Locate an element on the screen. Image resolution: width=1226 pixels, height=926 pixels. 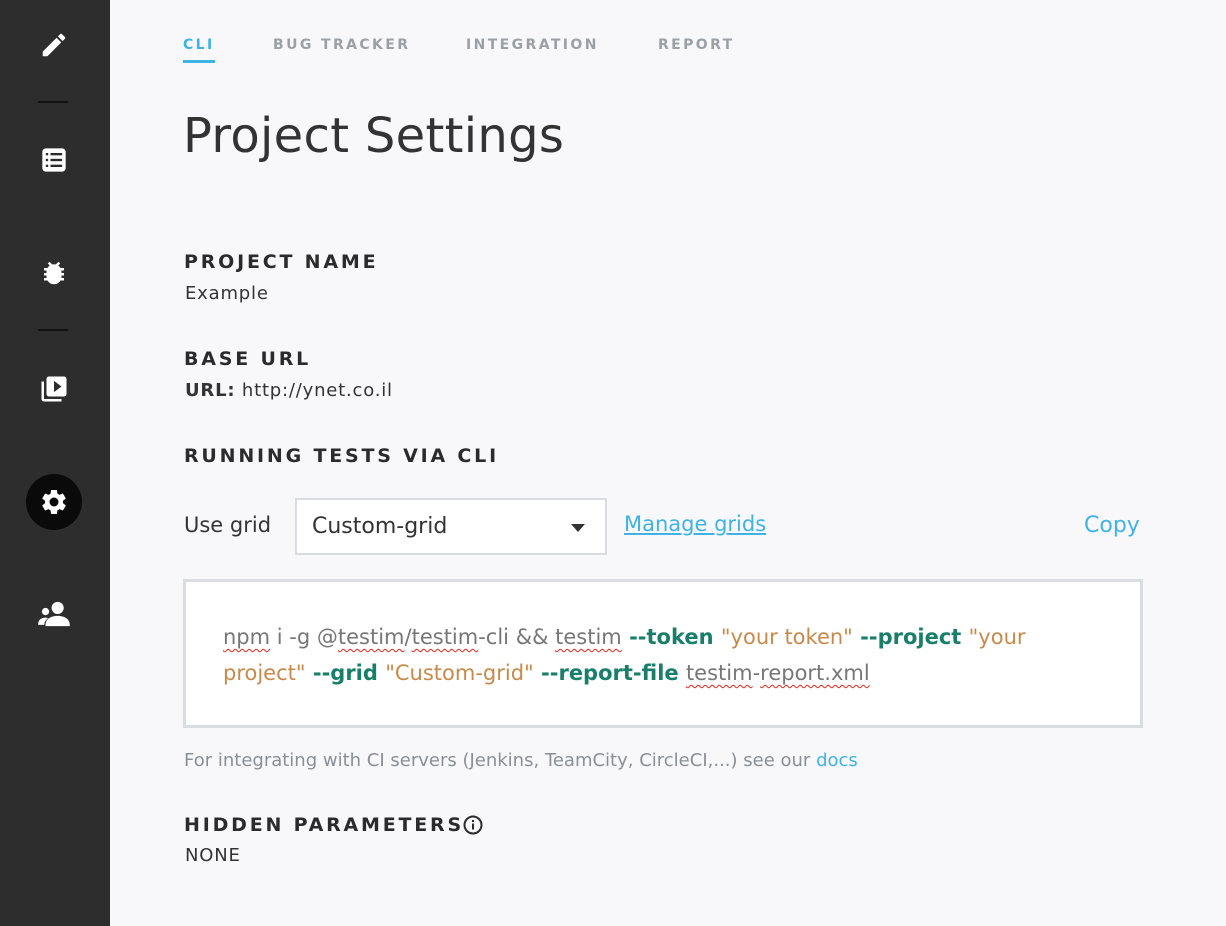
sidebar-item-users is located at coordinates (53, 614).